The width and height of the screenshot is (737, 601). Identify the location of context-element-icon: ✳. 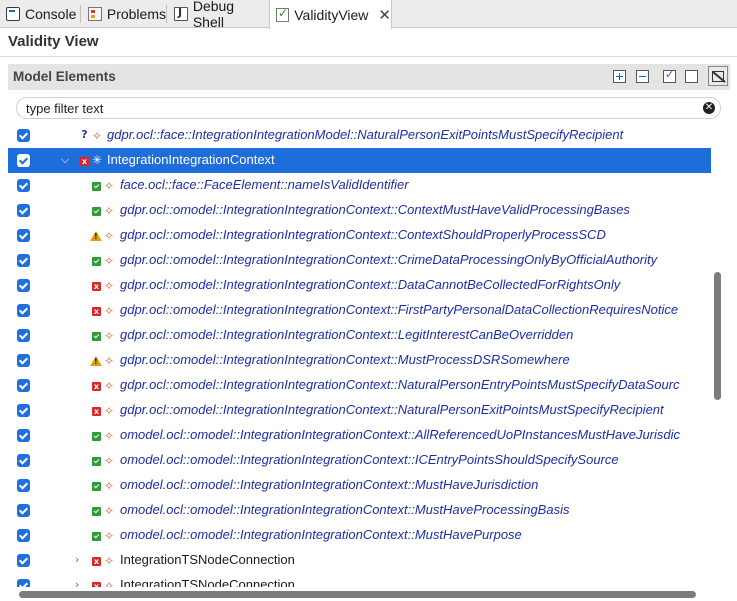
(97, 160).